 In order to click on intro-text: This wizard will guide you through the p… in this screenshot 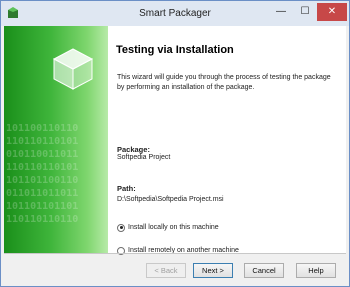, I will do `click(224, 82)`.